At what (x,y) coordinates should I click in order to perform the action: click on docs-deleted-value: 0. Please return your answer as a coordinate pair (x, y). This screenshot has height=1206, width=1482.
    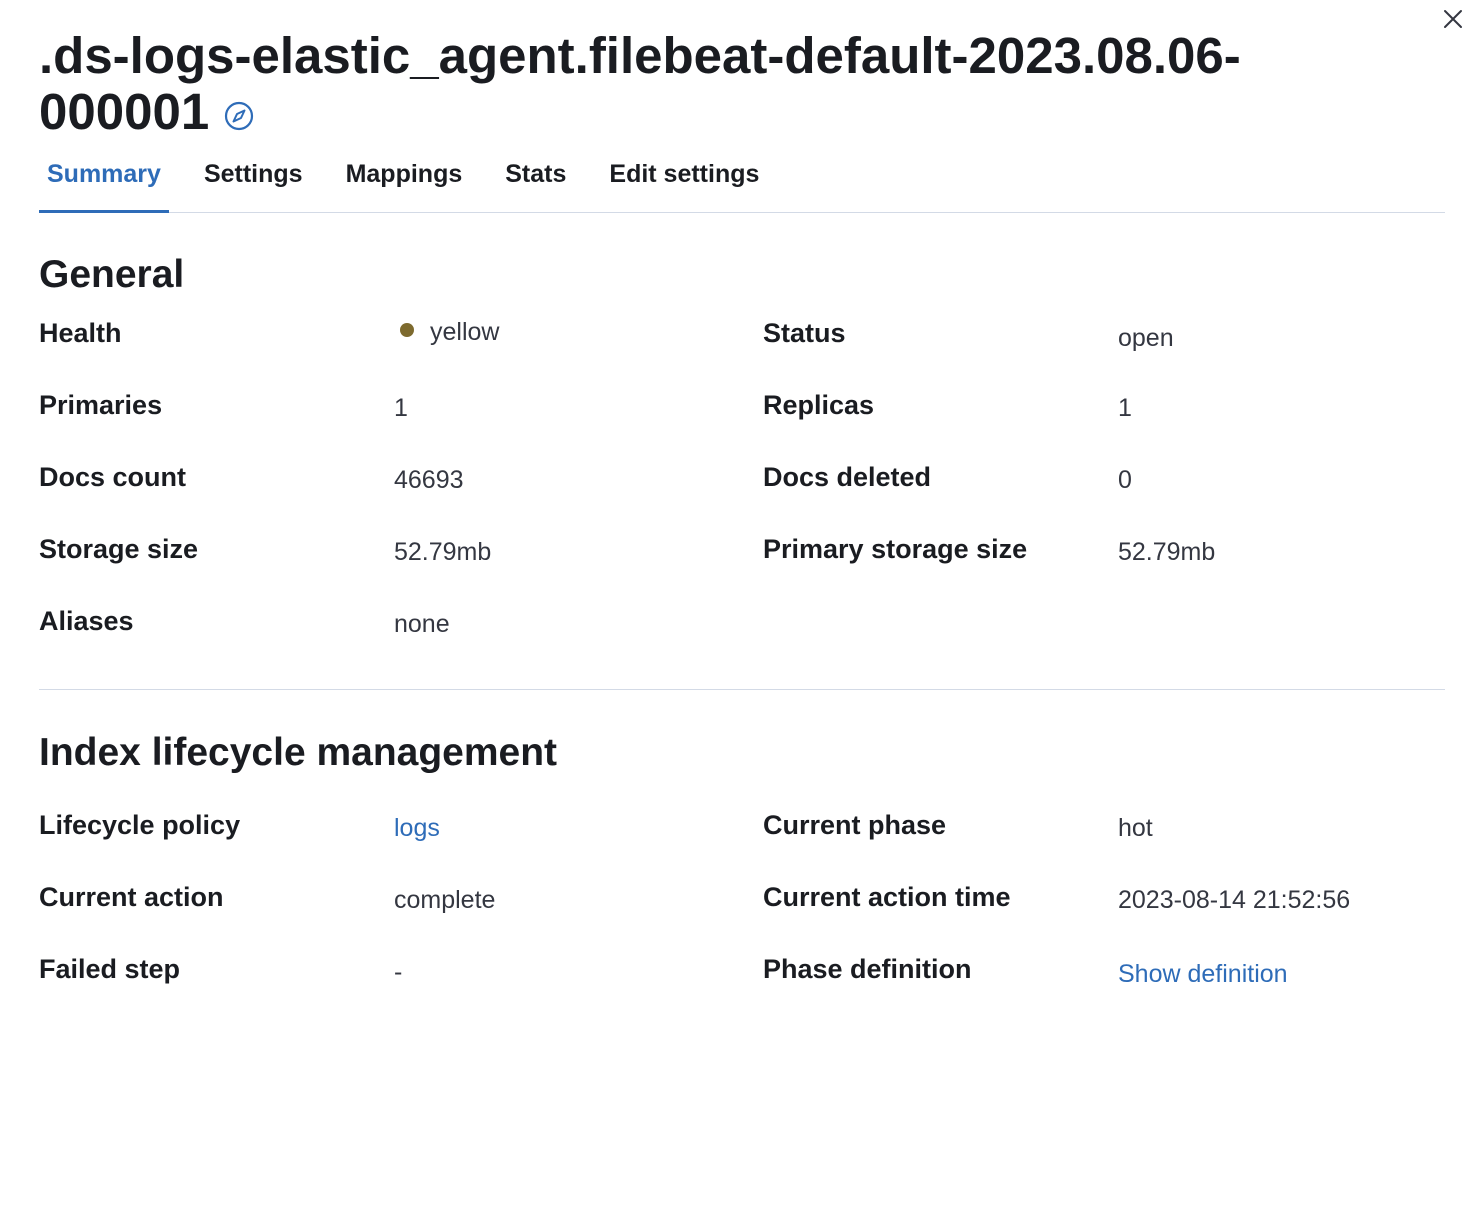
    Looking at the image, I should click on (1125, 480).